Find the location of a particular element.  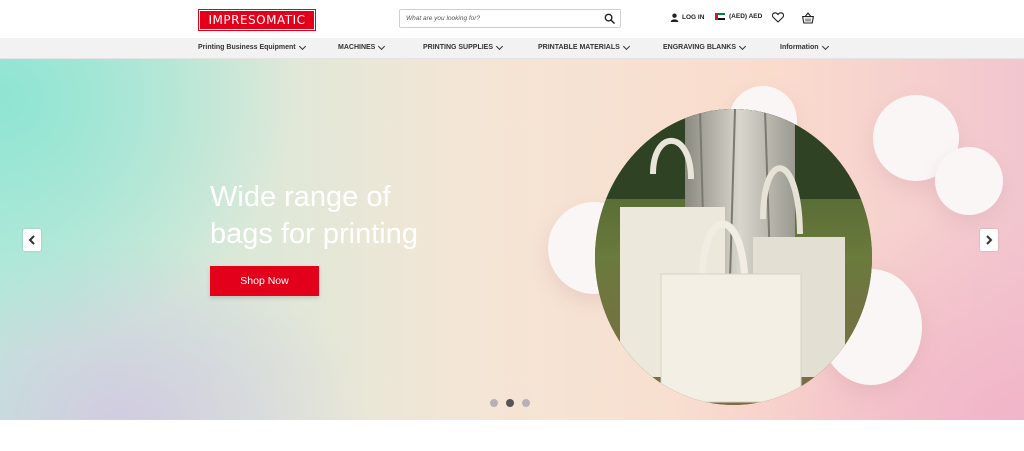

impresomatic-logo: IMPRESOMATIC is located at coordinates (257, 20).